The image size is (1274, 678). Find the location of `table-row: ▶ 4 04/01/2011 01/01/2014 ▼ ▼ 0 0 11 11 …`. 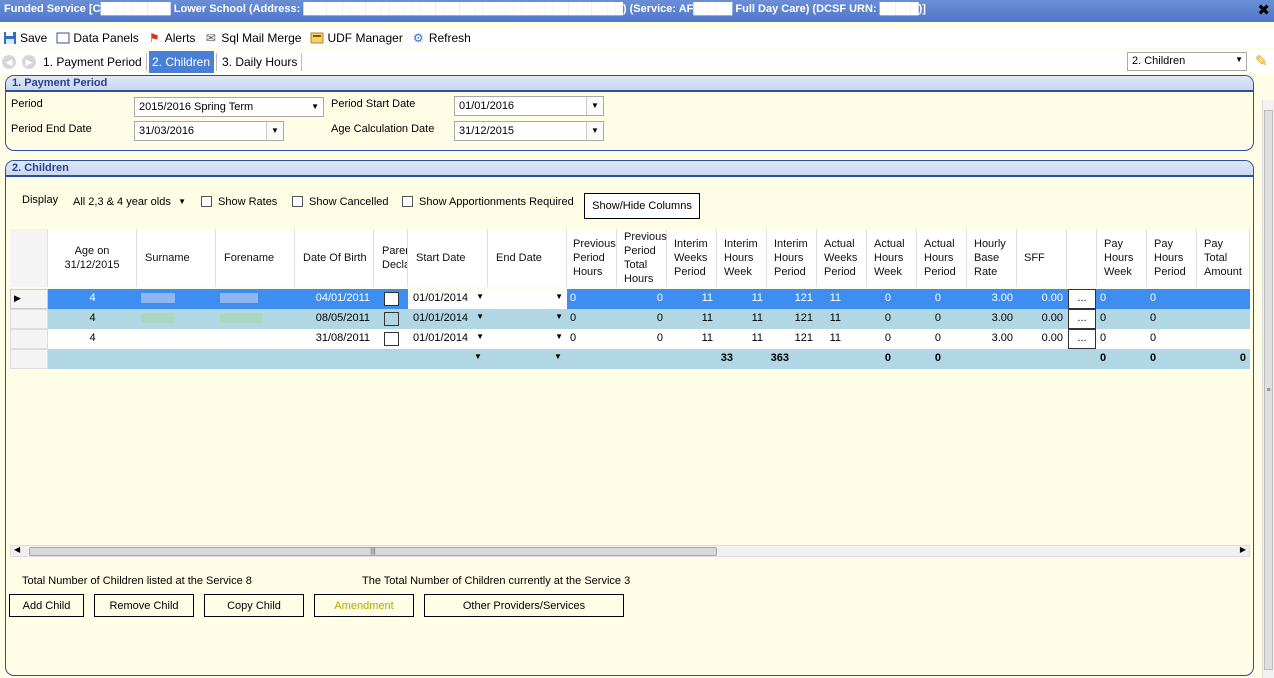

table-row: ▶ 4 04/01/2011 01/01/2014 ▼ ▼ 0 0 11 11 … is located at coordinates (630, 299).